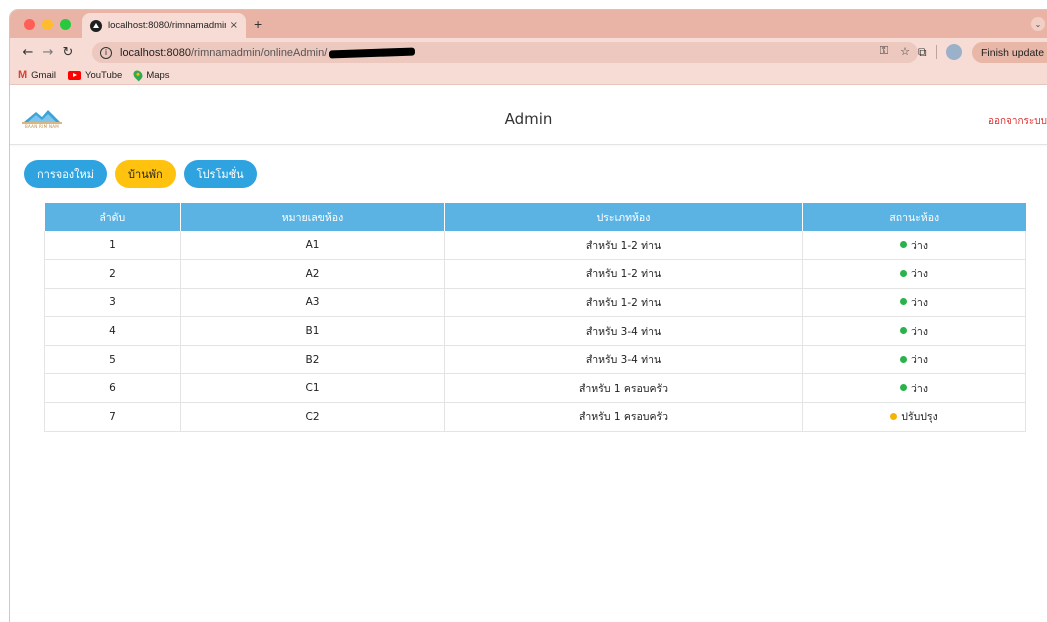 The width and height of the screenshot is (1047, 622). What do you see at coordinates (106, 52) in the screenshot?
I see `site-info-icon: i` at bounding box center [106, 52].